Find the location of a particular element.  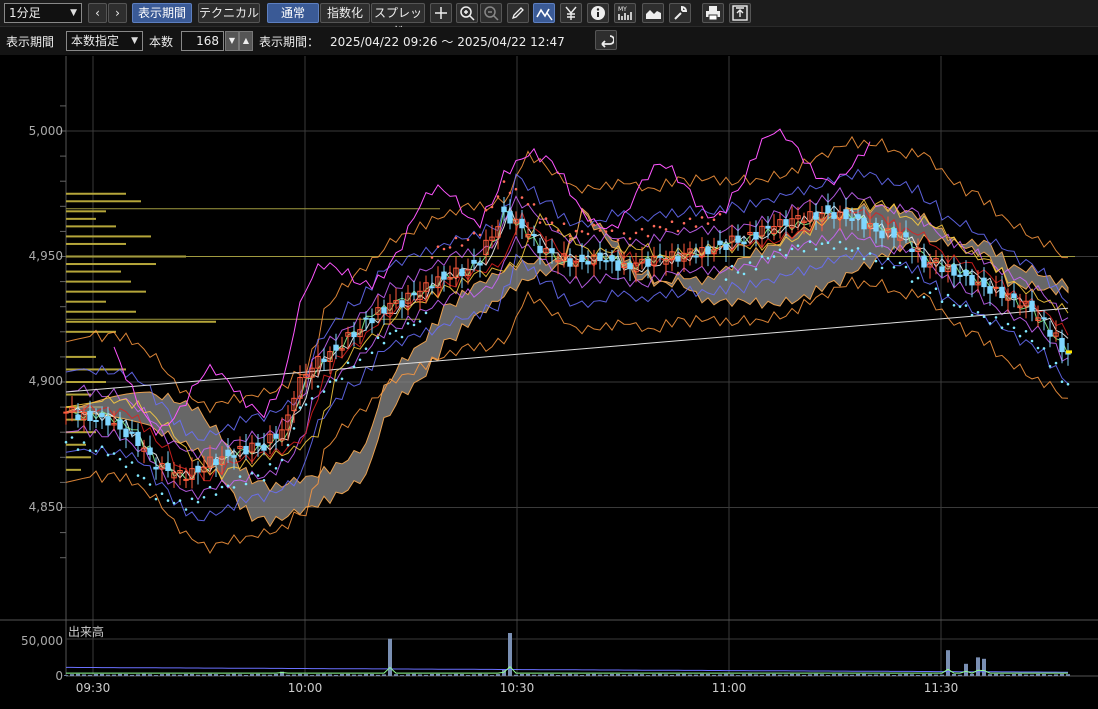

volume-tick-label: 50,000 is located at coordinates (42, 641).